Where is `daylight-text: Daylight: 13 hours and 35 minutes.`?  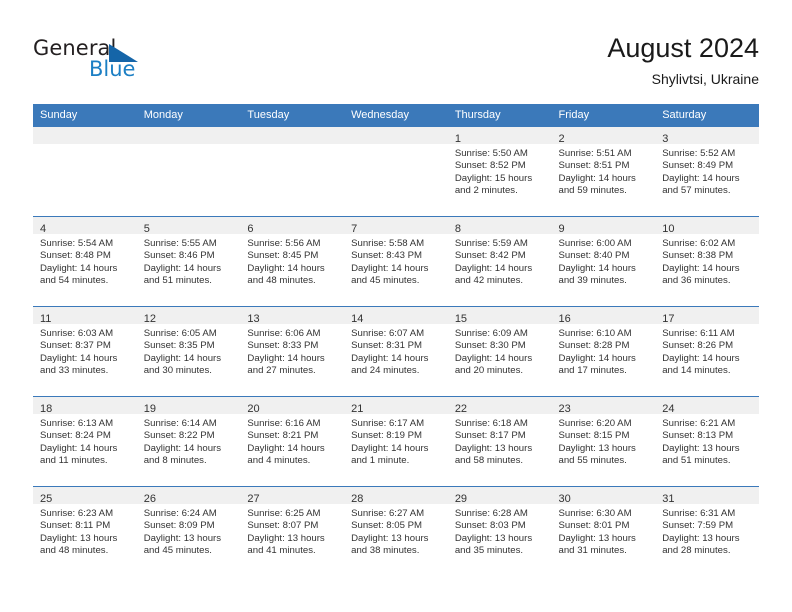
daylight-text: Daylight: 13 hours and 35 minutes. is located at coordinates (493, 544).